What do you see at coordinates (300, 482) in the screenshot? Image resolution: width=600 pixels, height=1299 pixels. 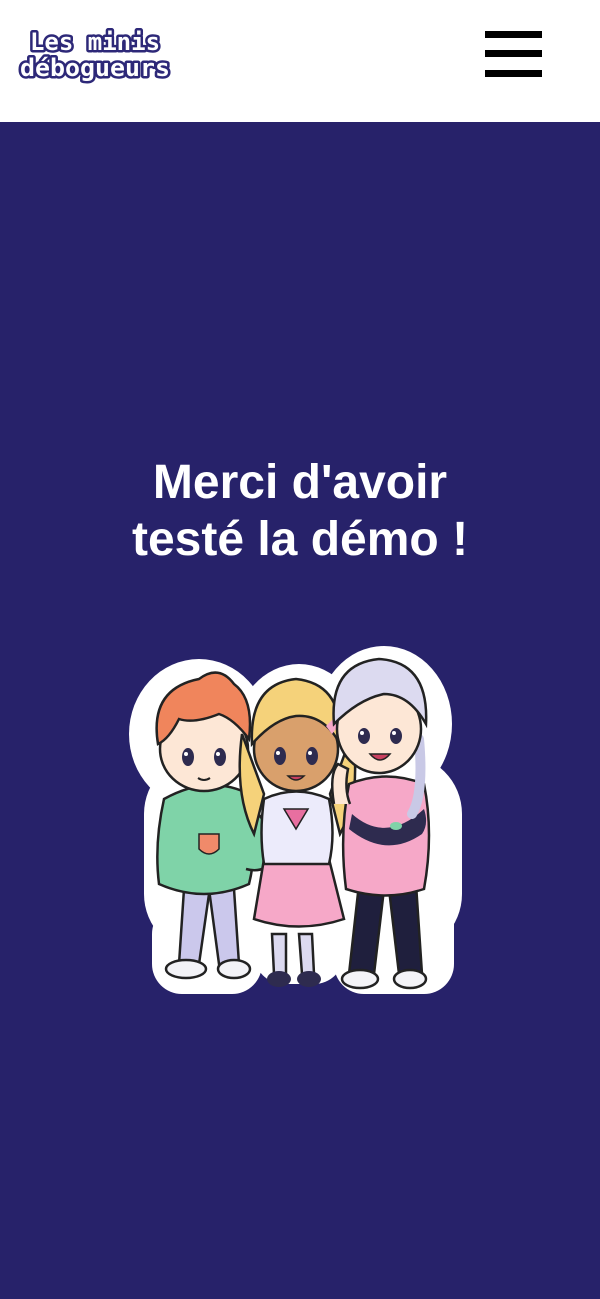 I see `title-line-1: Merci d'avoir` at bounding box center [300, 482].